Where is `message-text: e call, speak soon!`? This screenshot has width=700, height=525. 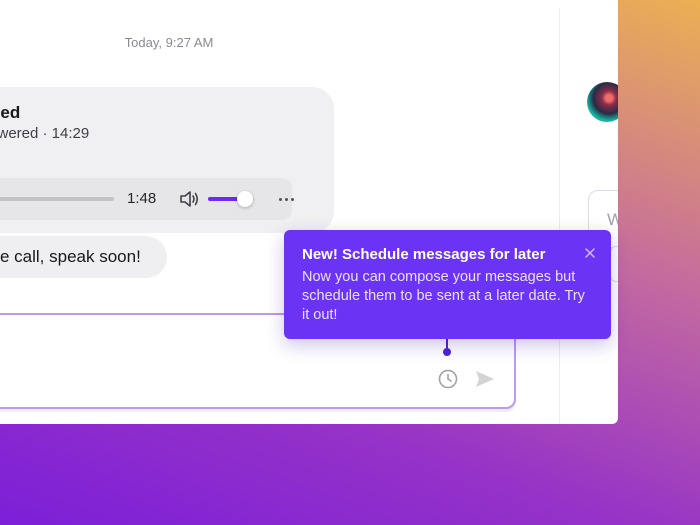
message-text: e call, speak soon! is located at coordinates (70, 256).